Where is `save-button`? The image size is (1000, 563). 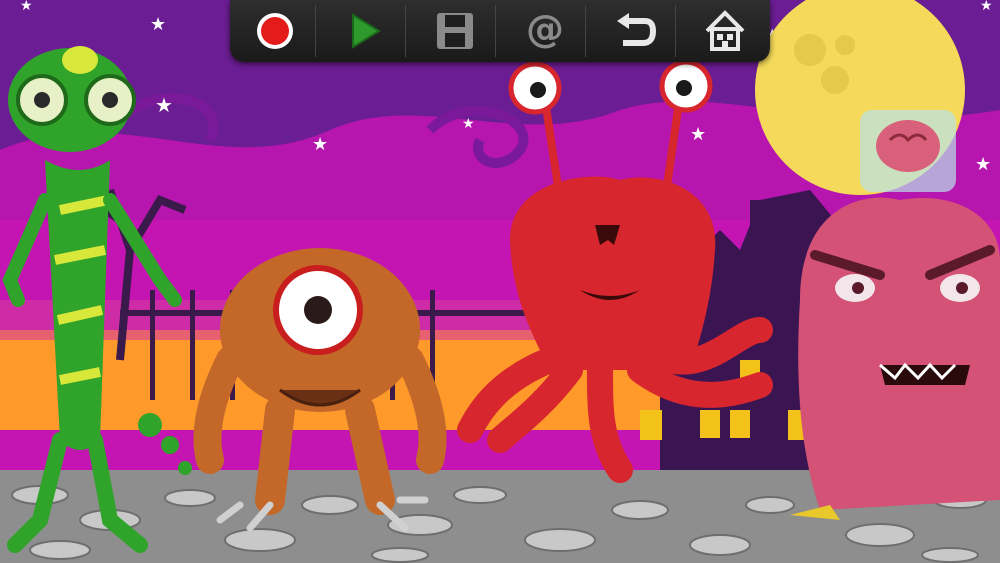
save-button is located at coordinates (455, 31).